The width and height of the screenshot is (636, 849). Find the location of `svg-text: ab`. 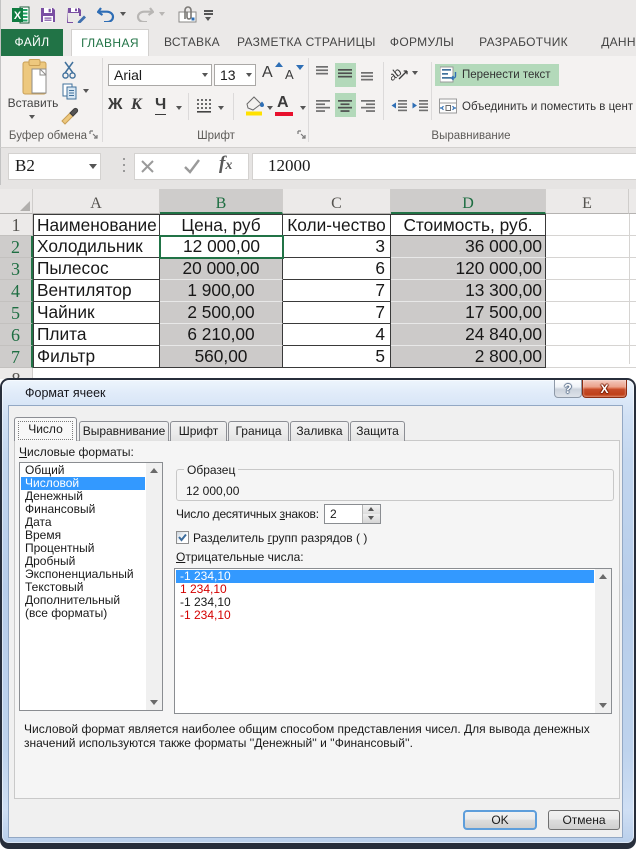

svg-text: ab is located at coordinates (398, 73).